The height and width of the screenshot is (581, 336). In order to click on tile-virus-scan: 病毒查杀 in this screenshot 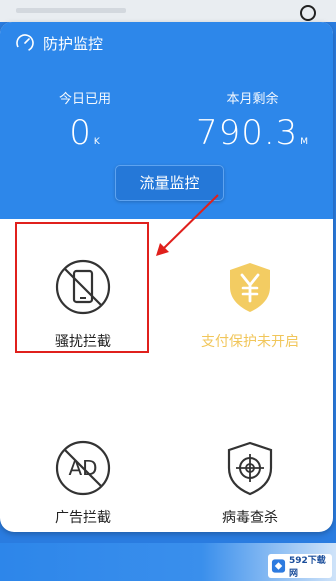, I will do `click(250, 467)`.